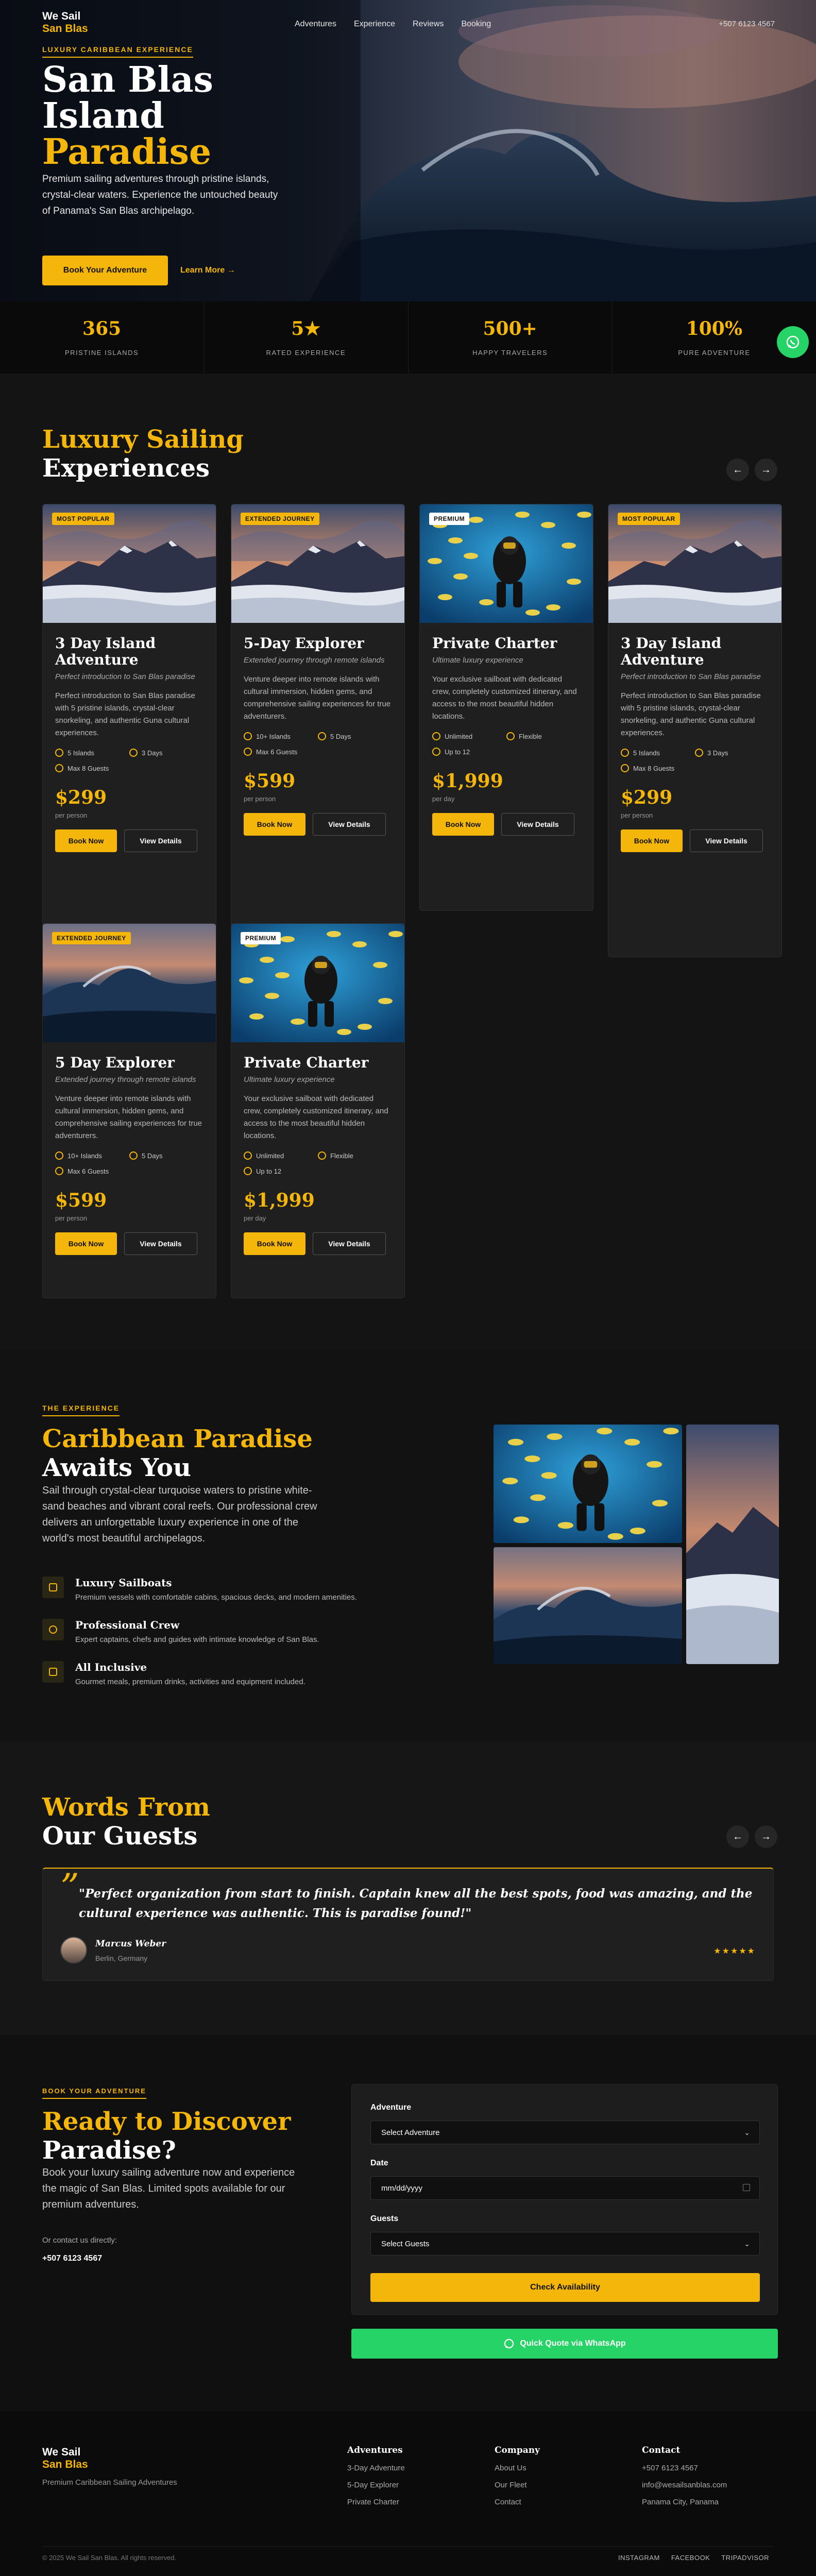 Image resolution: width=816 pixels, height=2576 pixels. What do you see at coordinates (565, 2287) in the screenshot?
I see `check-availability-button: Check Availability` at bounding box center [565, 2287].